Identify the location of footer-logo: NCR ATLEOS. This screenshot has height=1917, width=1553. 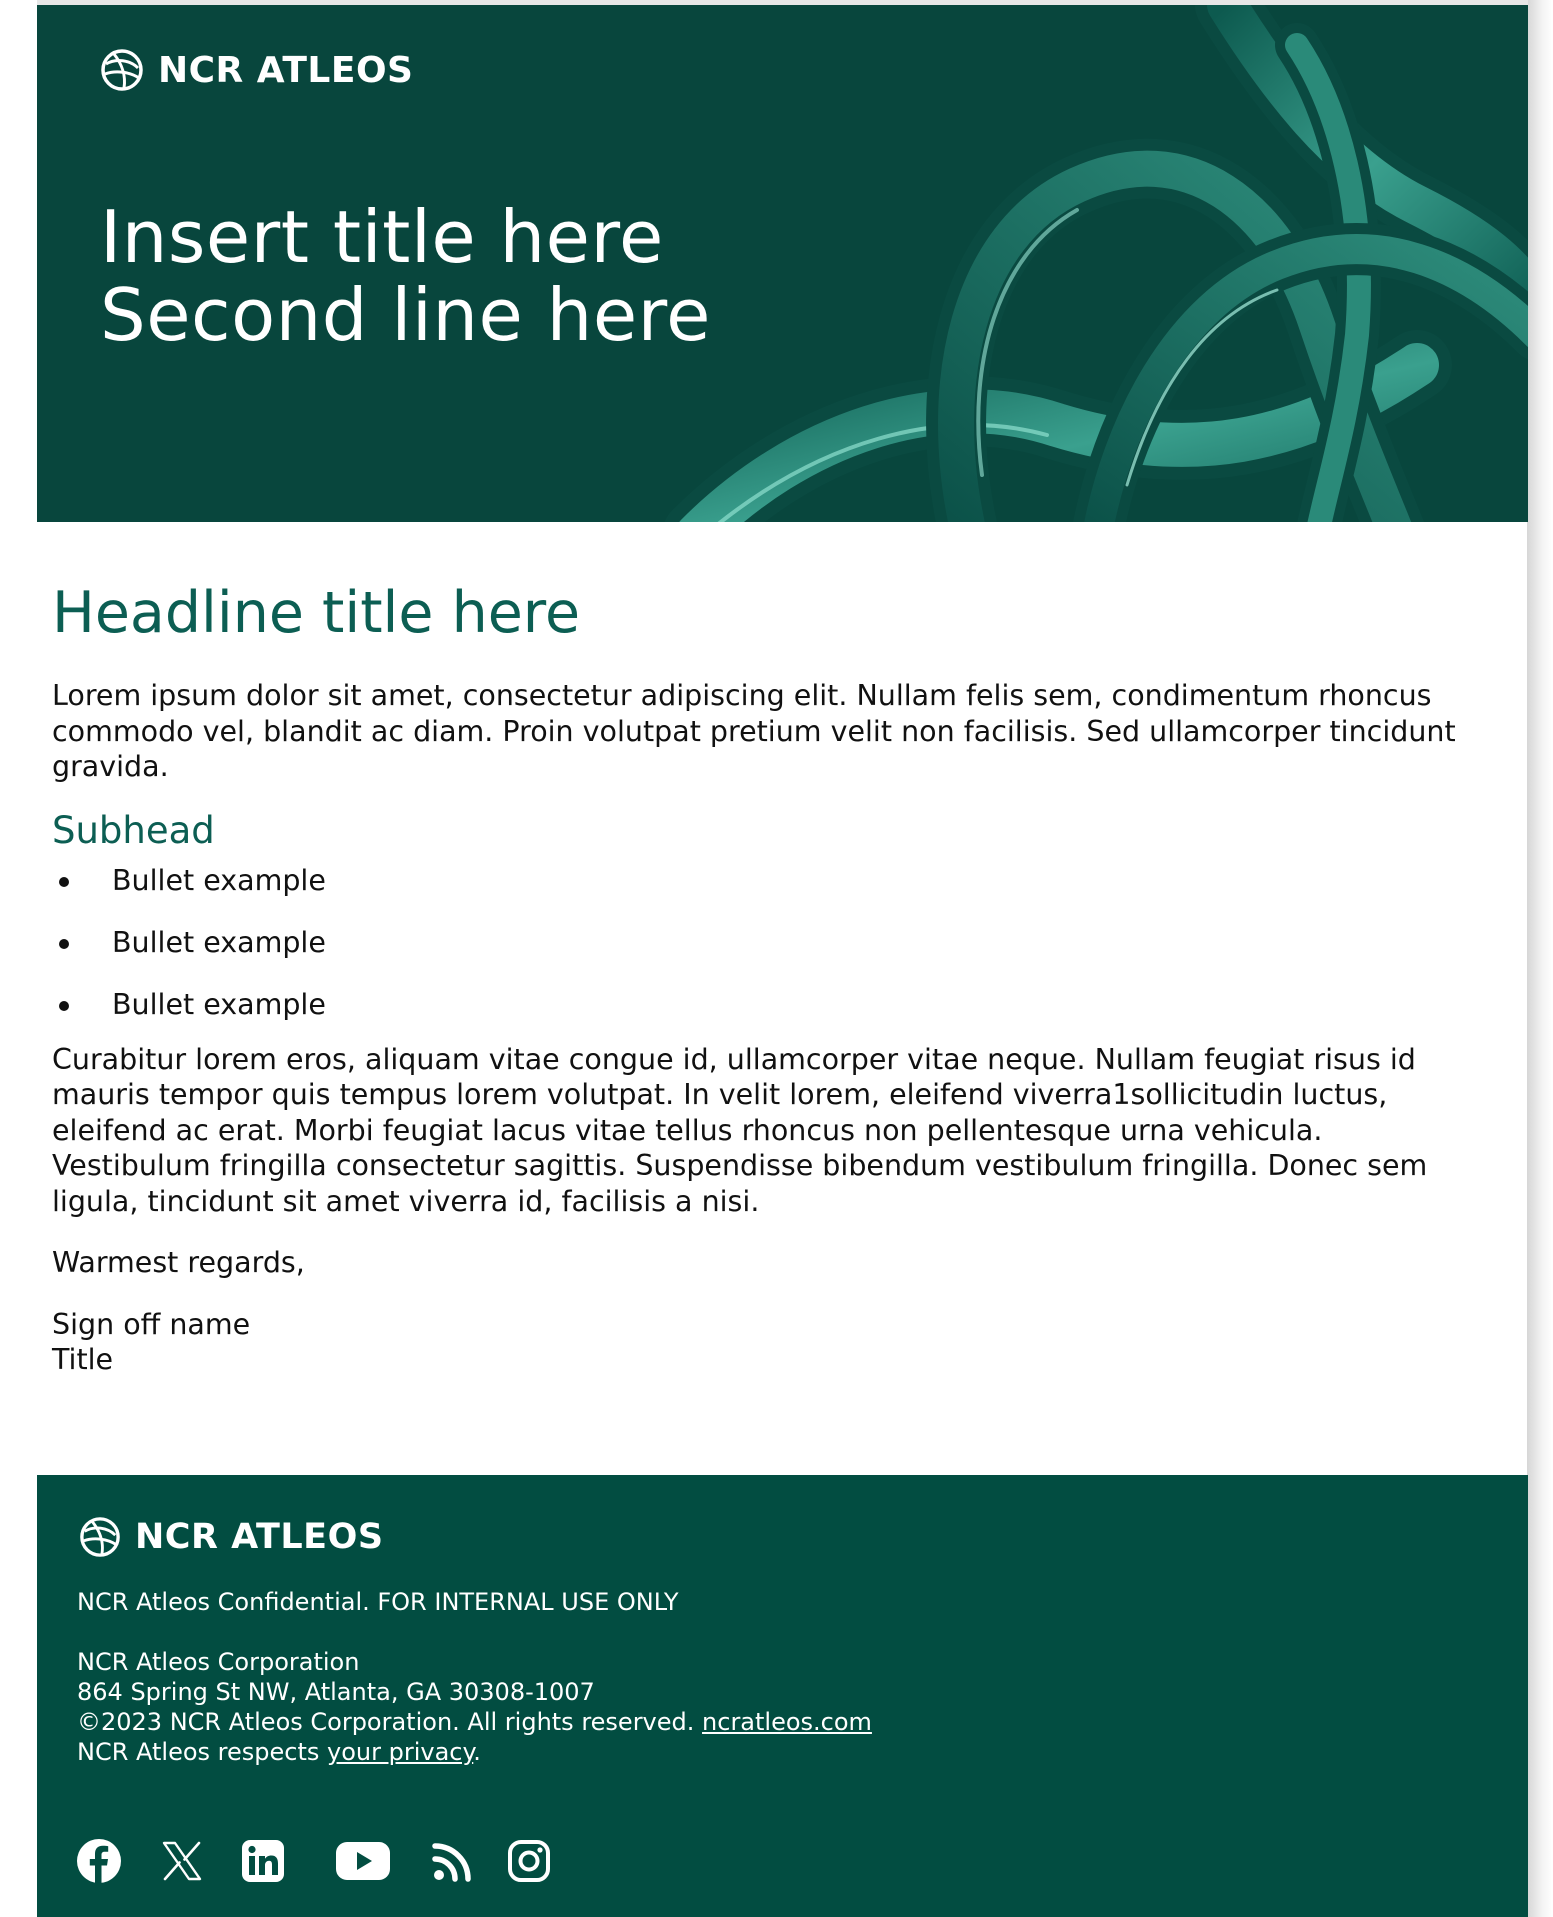
(231, 1537).